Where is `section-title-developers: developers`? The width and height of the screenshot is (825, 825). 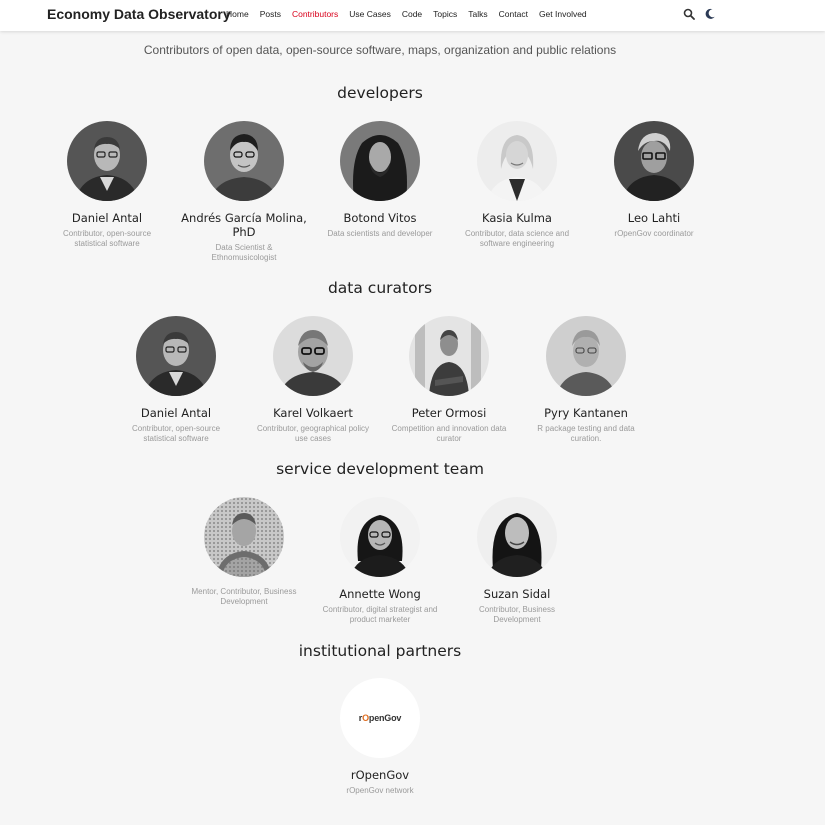
section-title-developers: developers is located at coordinates (380, 93).